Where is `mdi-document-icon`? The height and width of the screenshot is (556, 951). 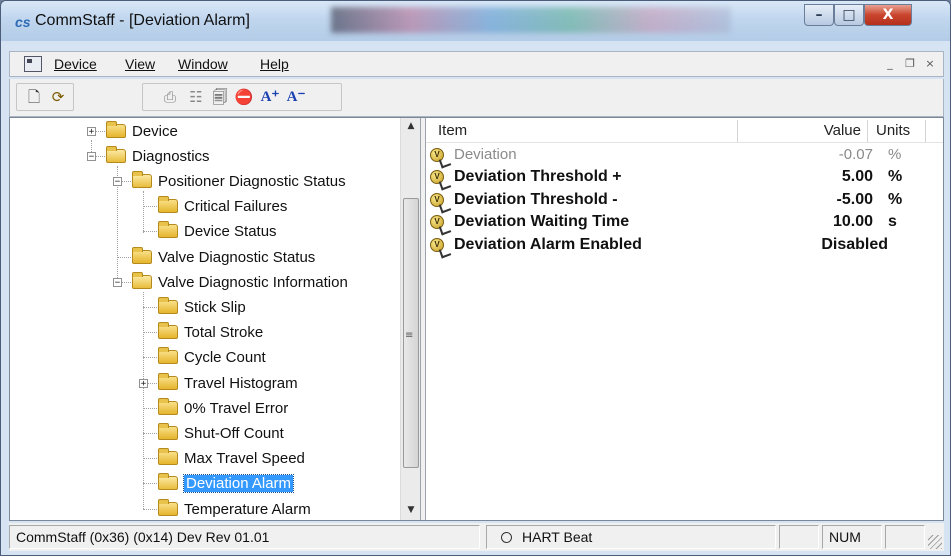
mdi-document-icon is located at coordinates (33, 64).